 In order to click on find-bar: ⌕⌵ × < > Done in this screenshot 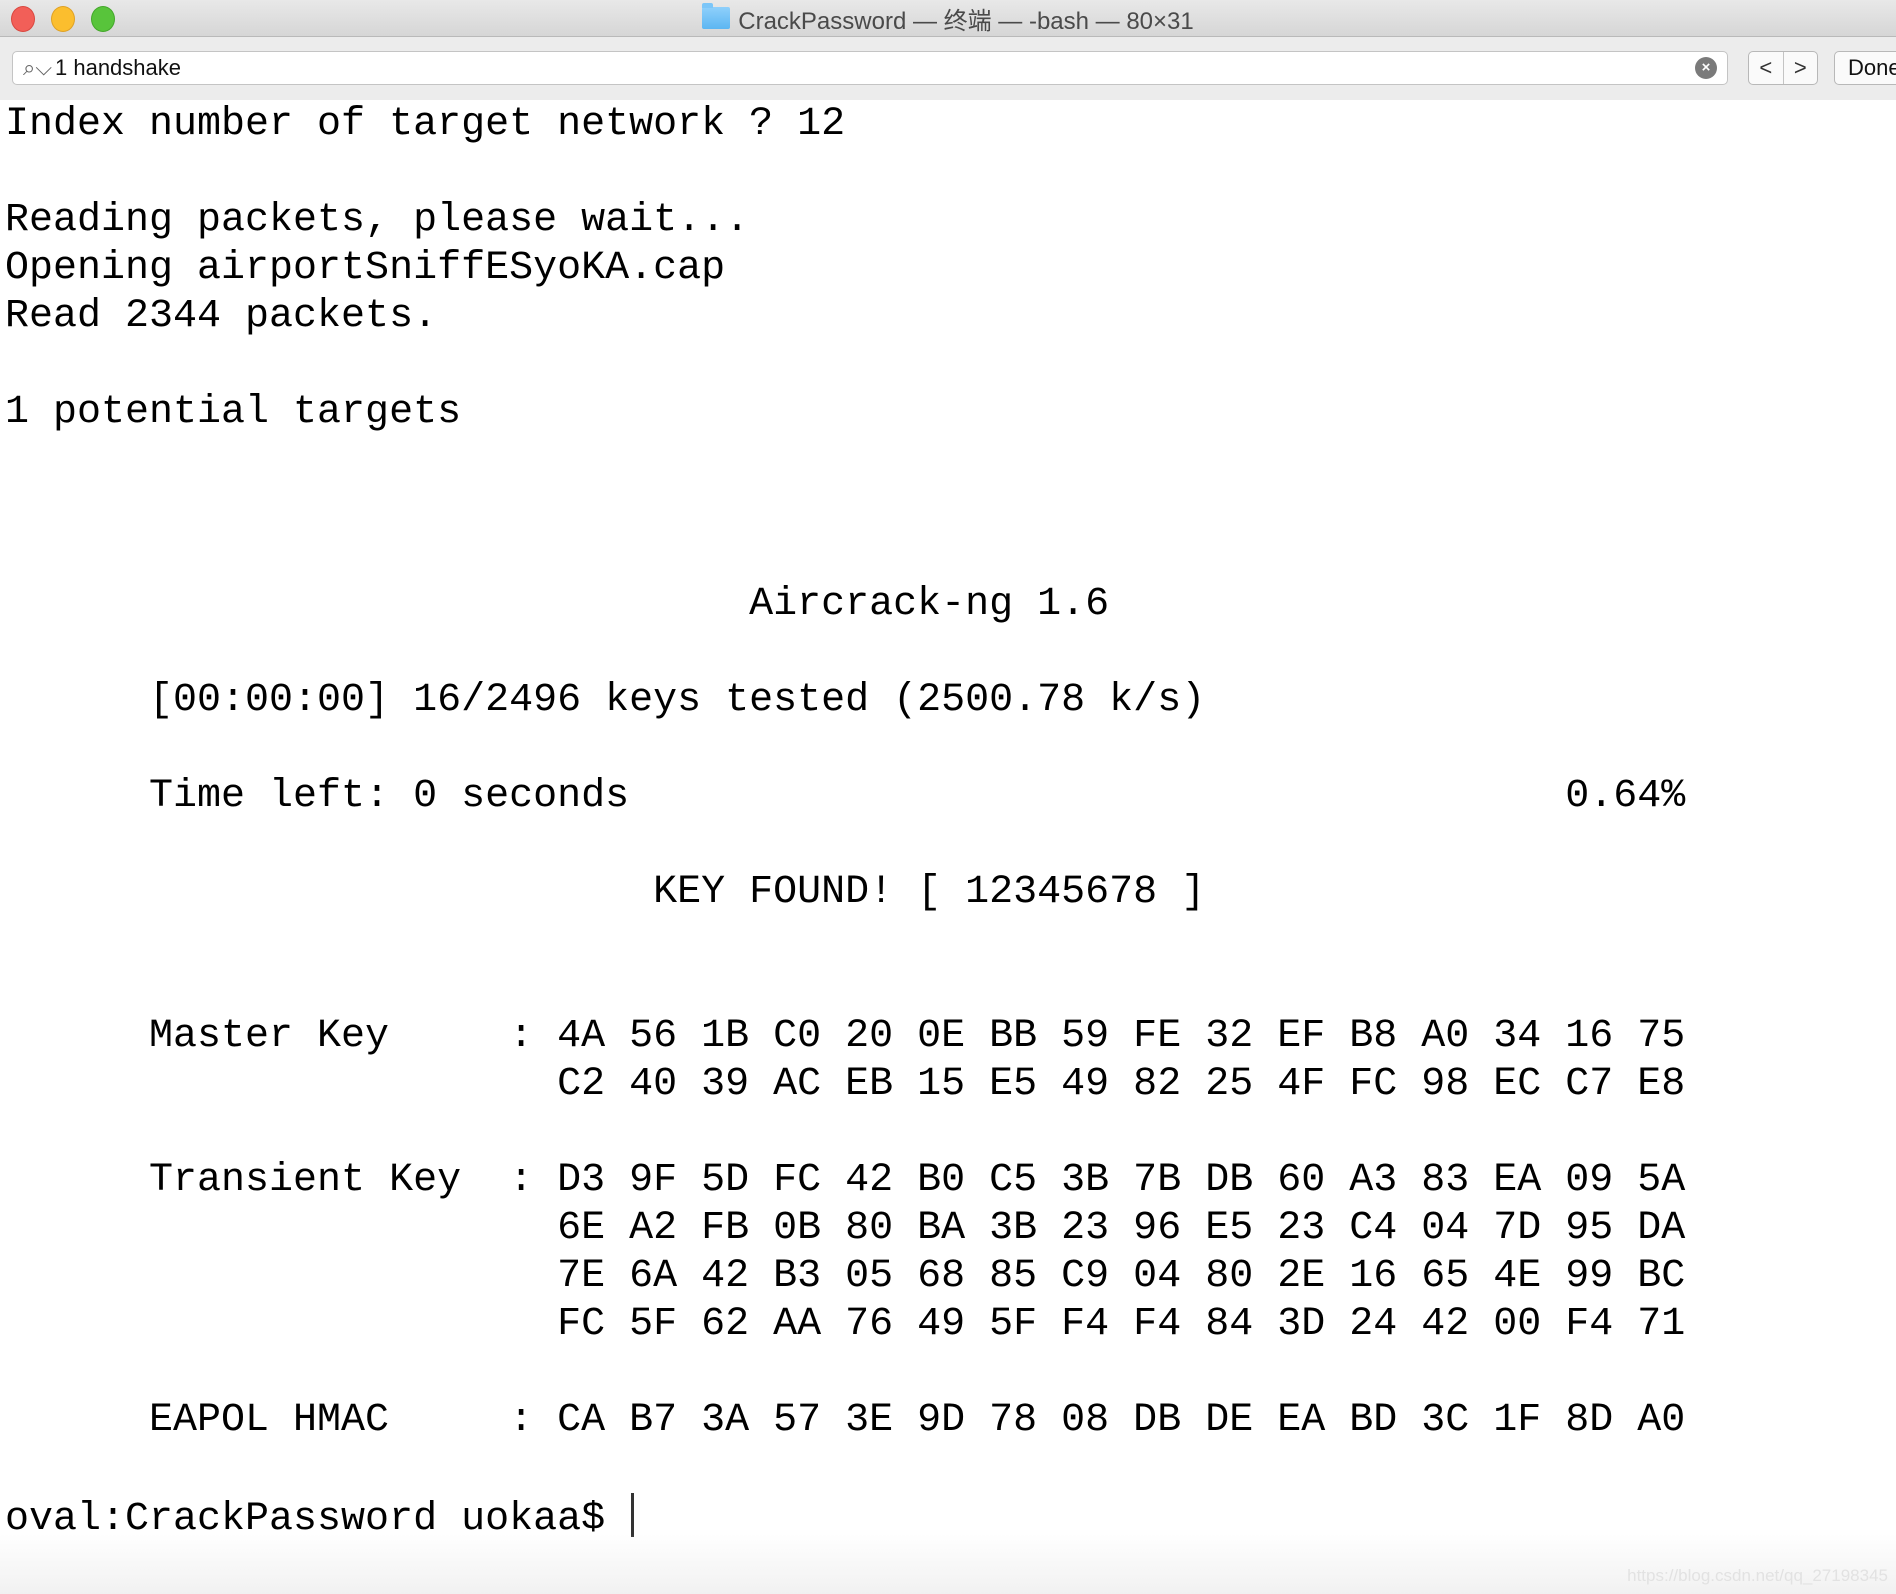, I will do `click(948, 68)`.